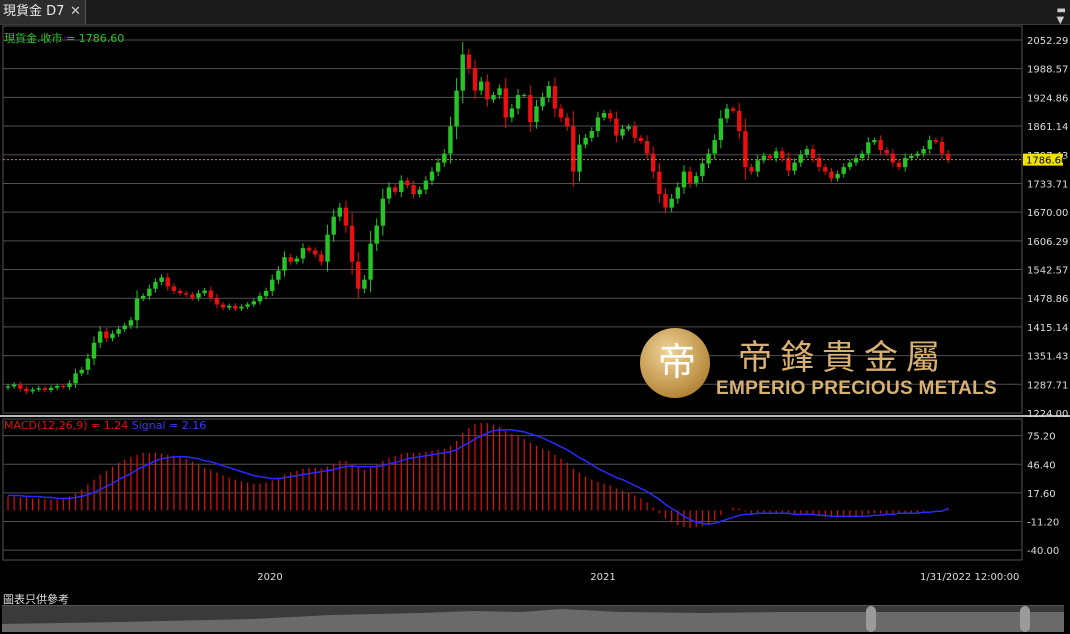 The image size is (1070, 634). I want to click on tab-title: 現貨金 D7, so click(34, 11).